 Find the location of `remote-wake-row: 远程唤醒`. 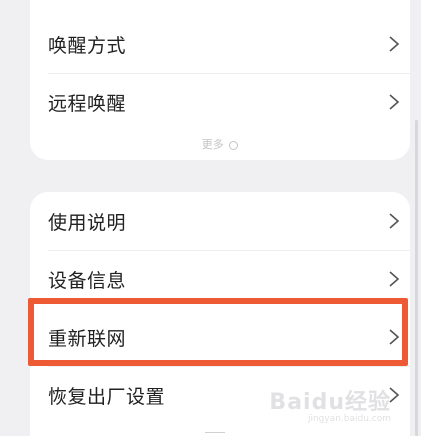

remote-wake-row: 远程唤醒 is located at coordinates (220, 102).